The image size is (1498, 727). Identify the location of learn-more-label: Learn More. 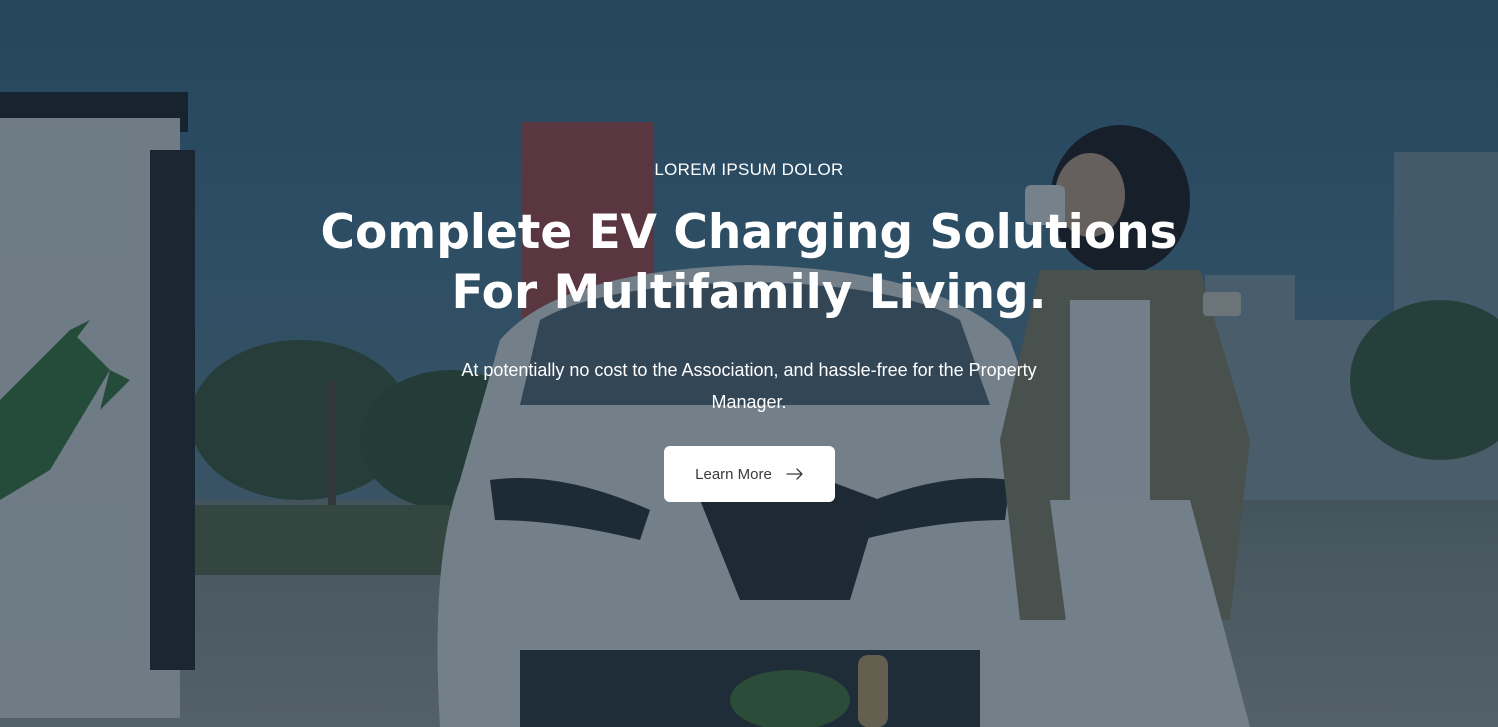
(733, 474).